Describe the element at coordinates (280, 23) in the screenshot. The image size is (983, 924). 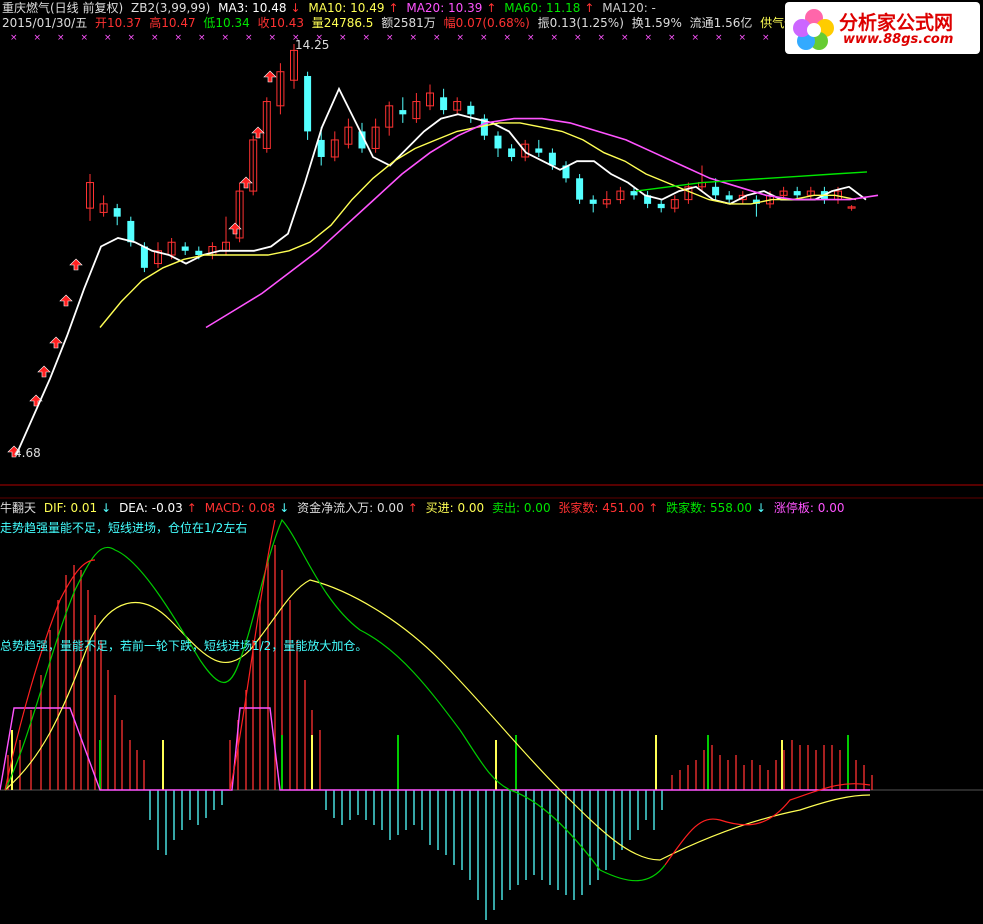
I see `close-value: 收10.43` at that location.